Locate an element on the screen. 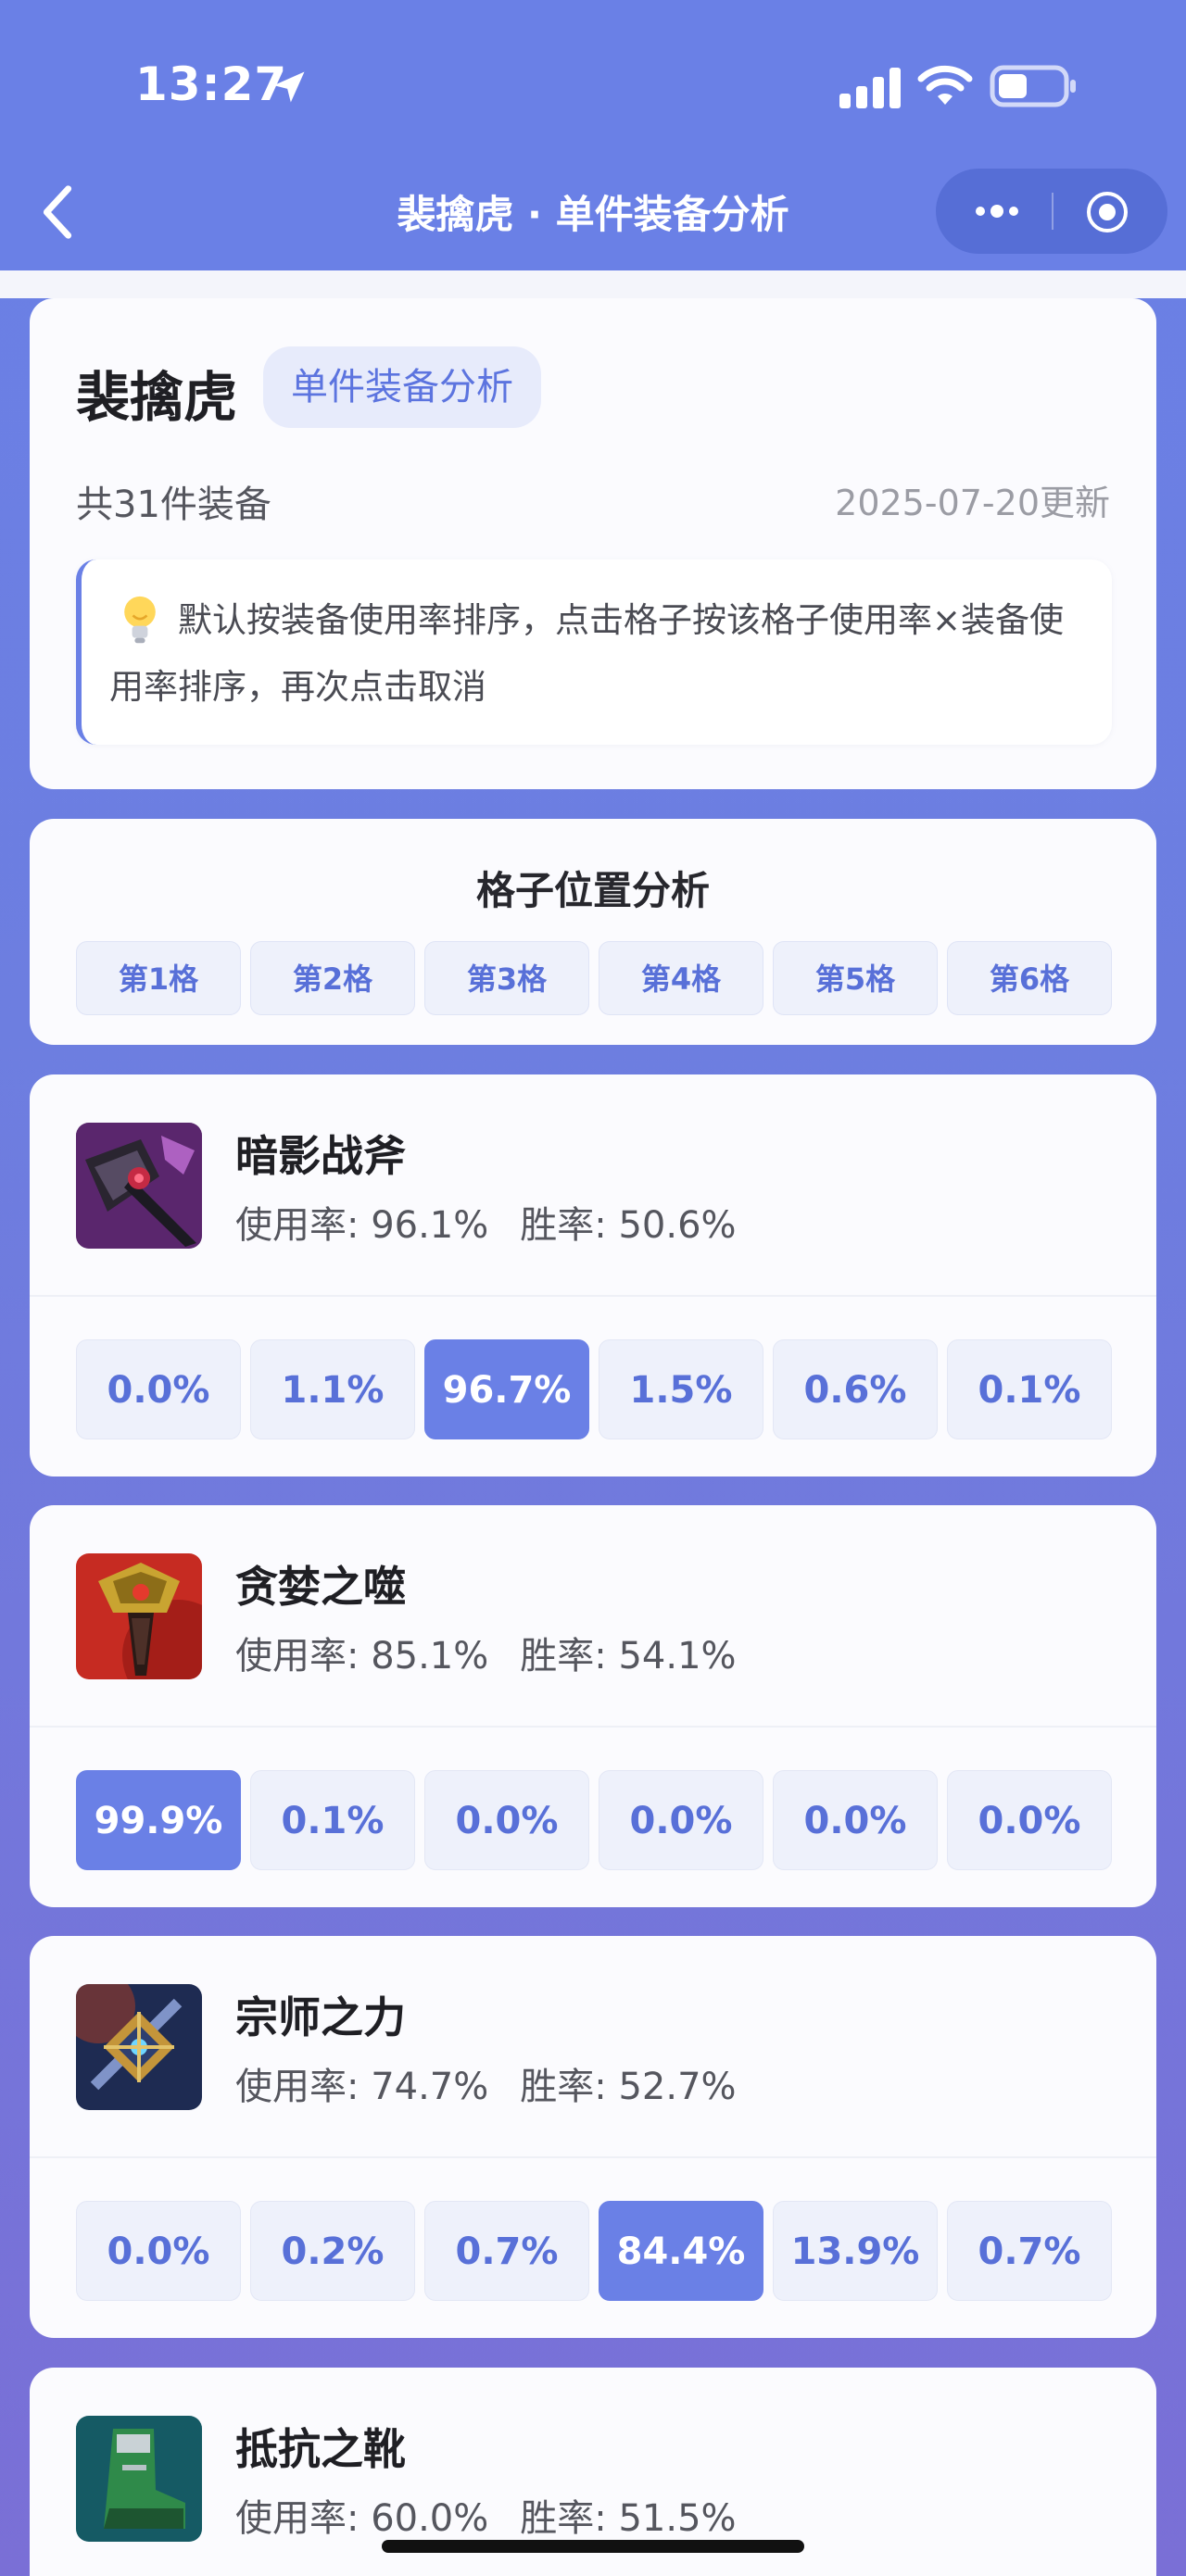 Image resolution: width=1186 pixels, height=2576 pixels. slot-button-4: 第4格 is located at coordinates (681, 978).